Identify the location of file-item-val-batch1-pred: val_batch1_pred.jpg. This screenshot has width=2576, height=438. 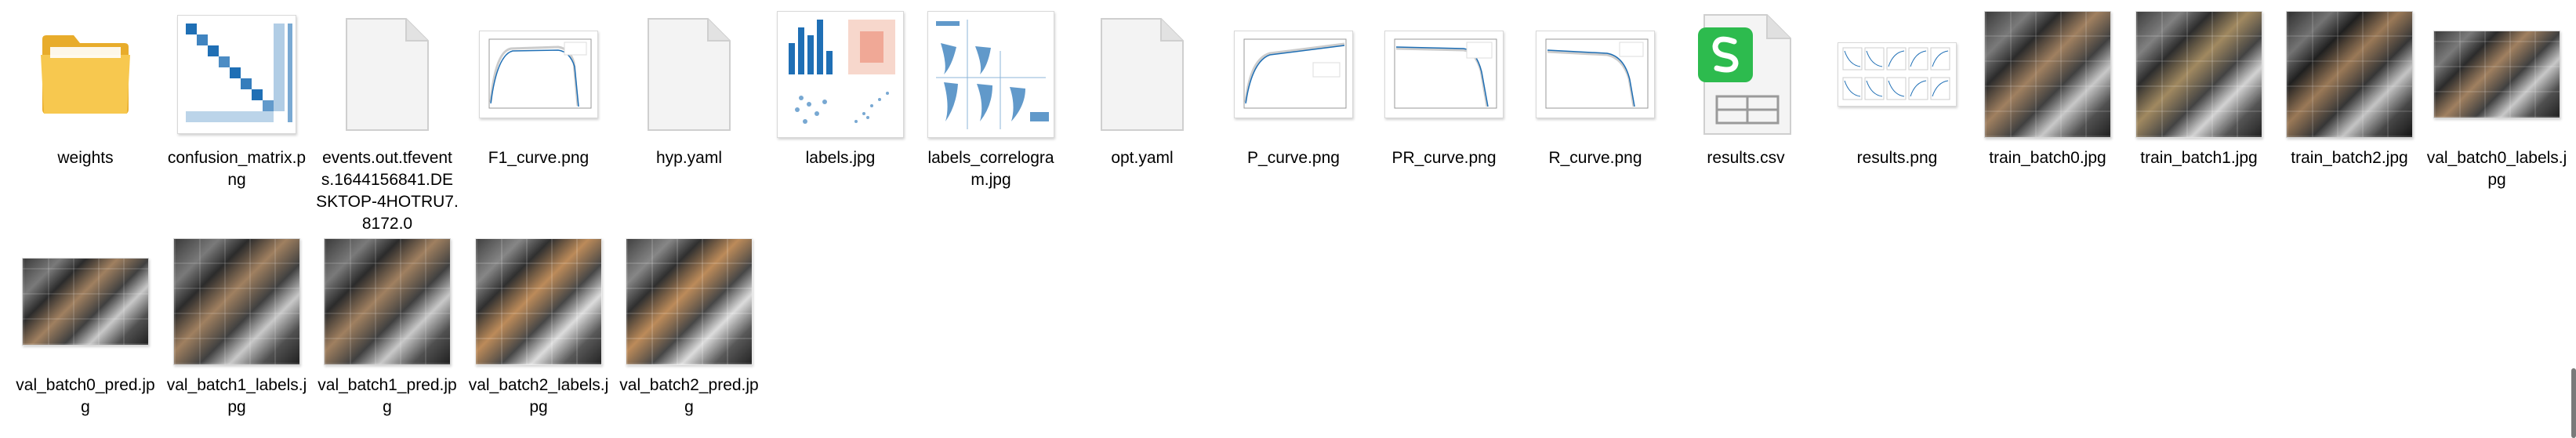
(388, 327).